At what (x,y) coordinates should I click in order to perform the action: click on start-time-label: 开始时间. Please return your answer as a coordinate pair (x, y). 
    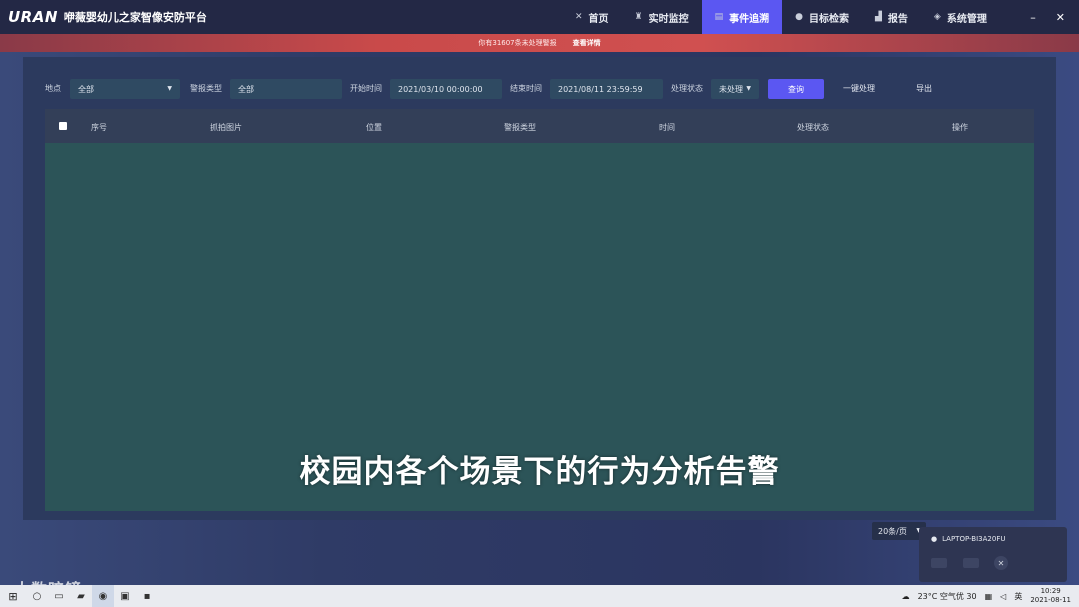
    Looking at the image, I should click on (366, 88).